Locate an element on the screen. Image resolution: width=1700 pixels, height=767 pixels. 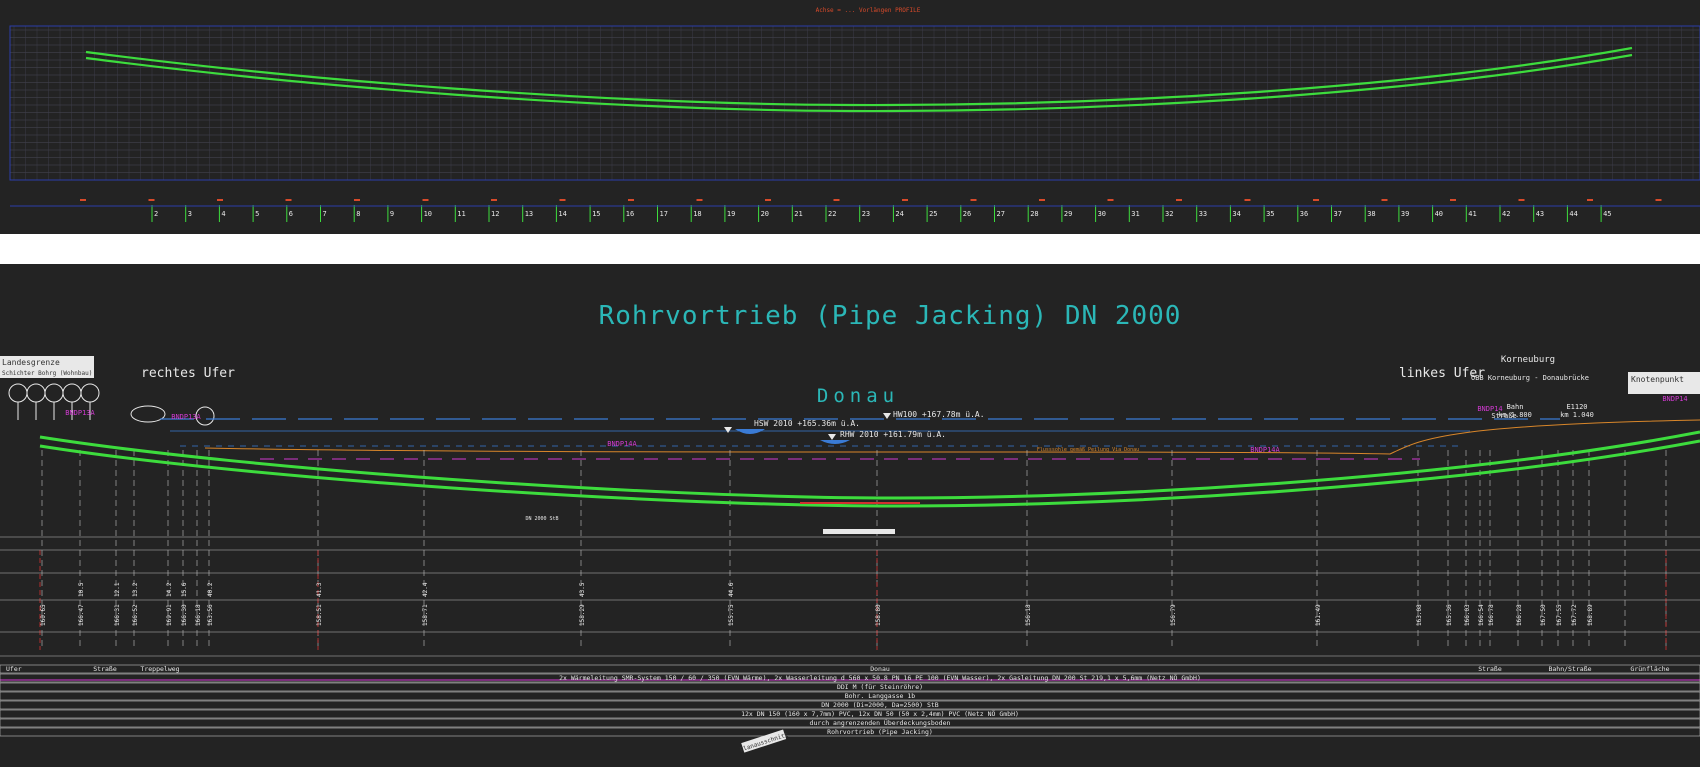
strip-zone-label: Donau is located at coordinates (880, 669).